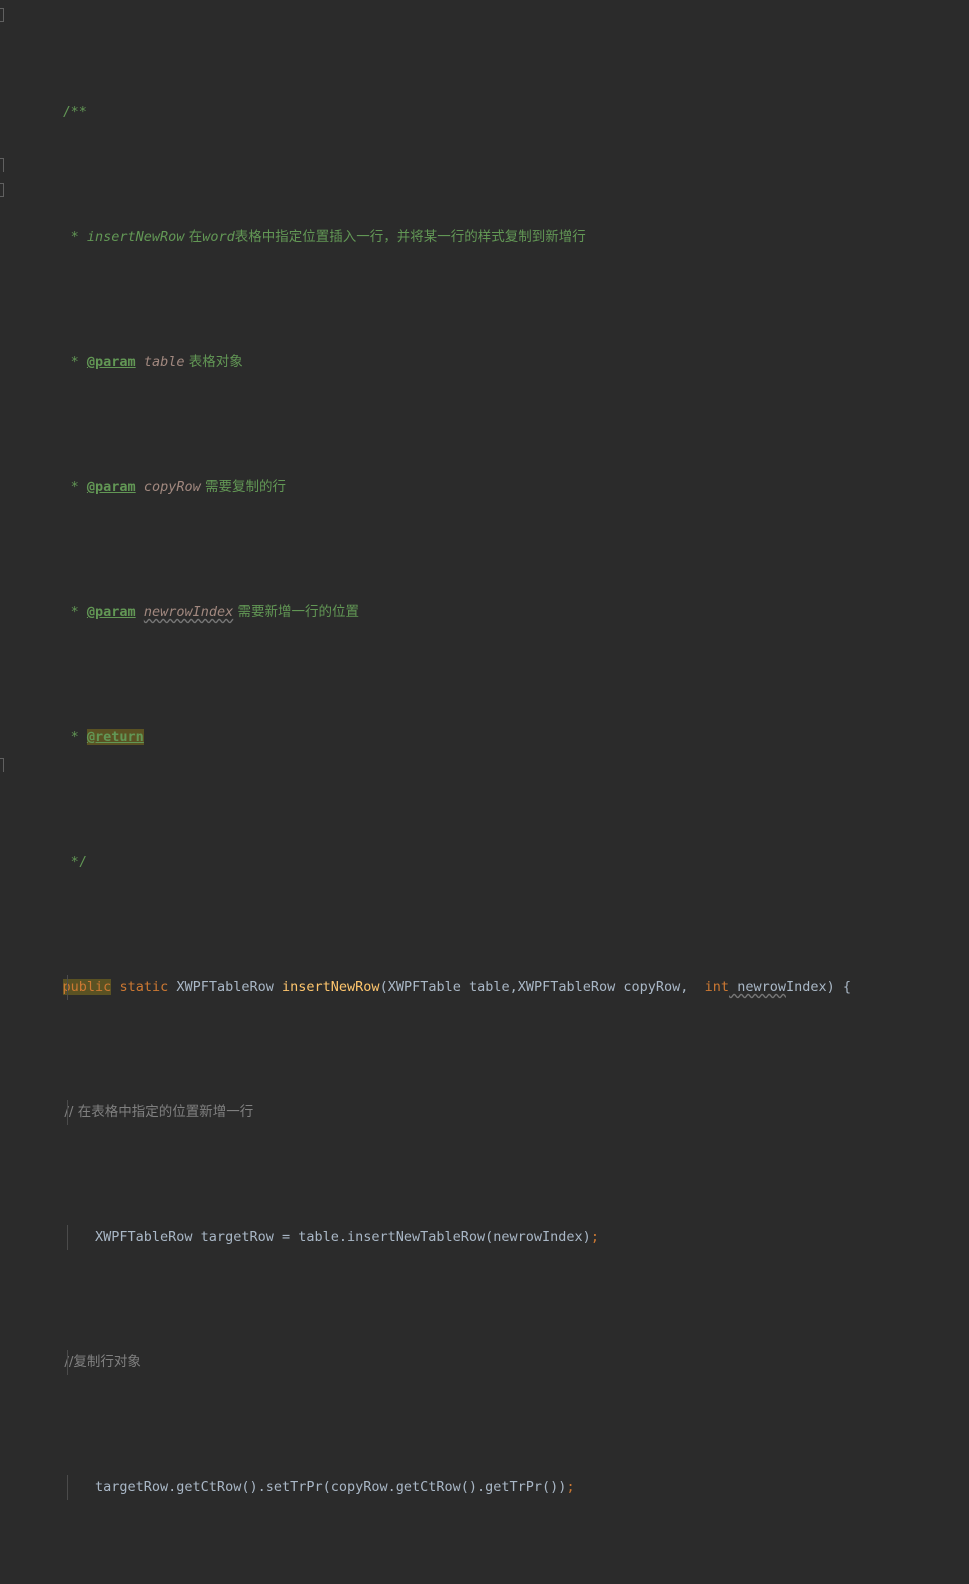 The height and width of the screenshot is (1584, 969). I want to click on token-method-name-insertnewrow: insertNewRow, so click(331, 987).